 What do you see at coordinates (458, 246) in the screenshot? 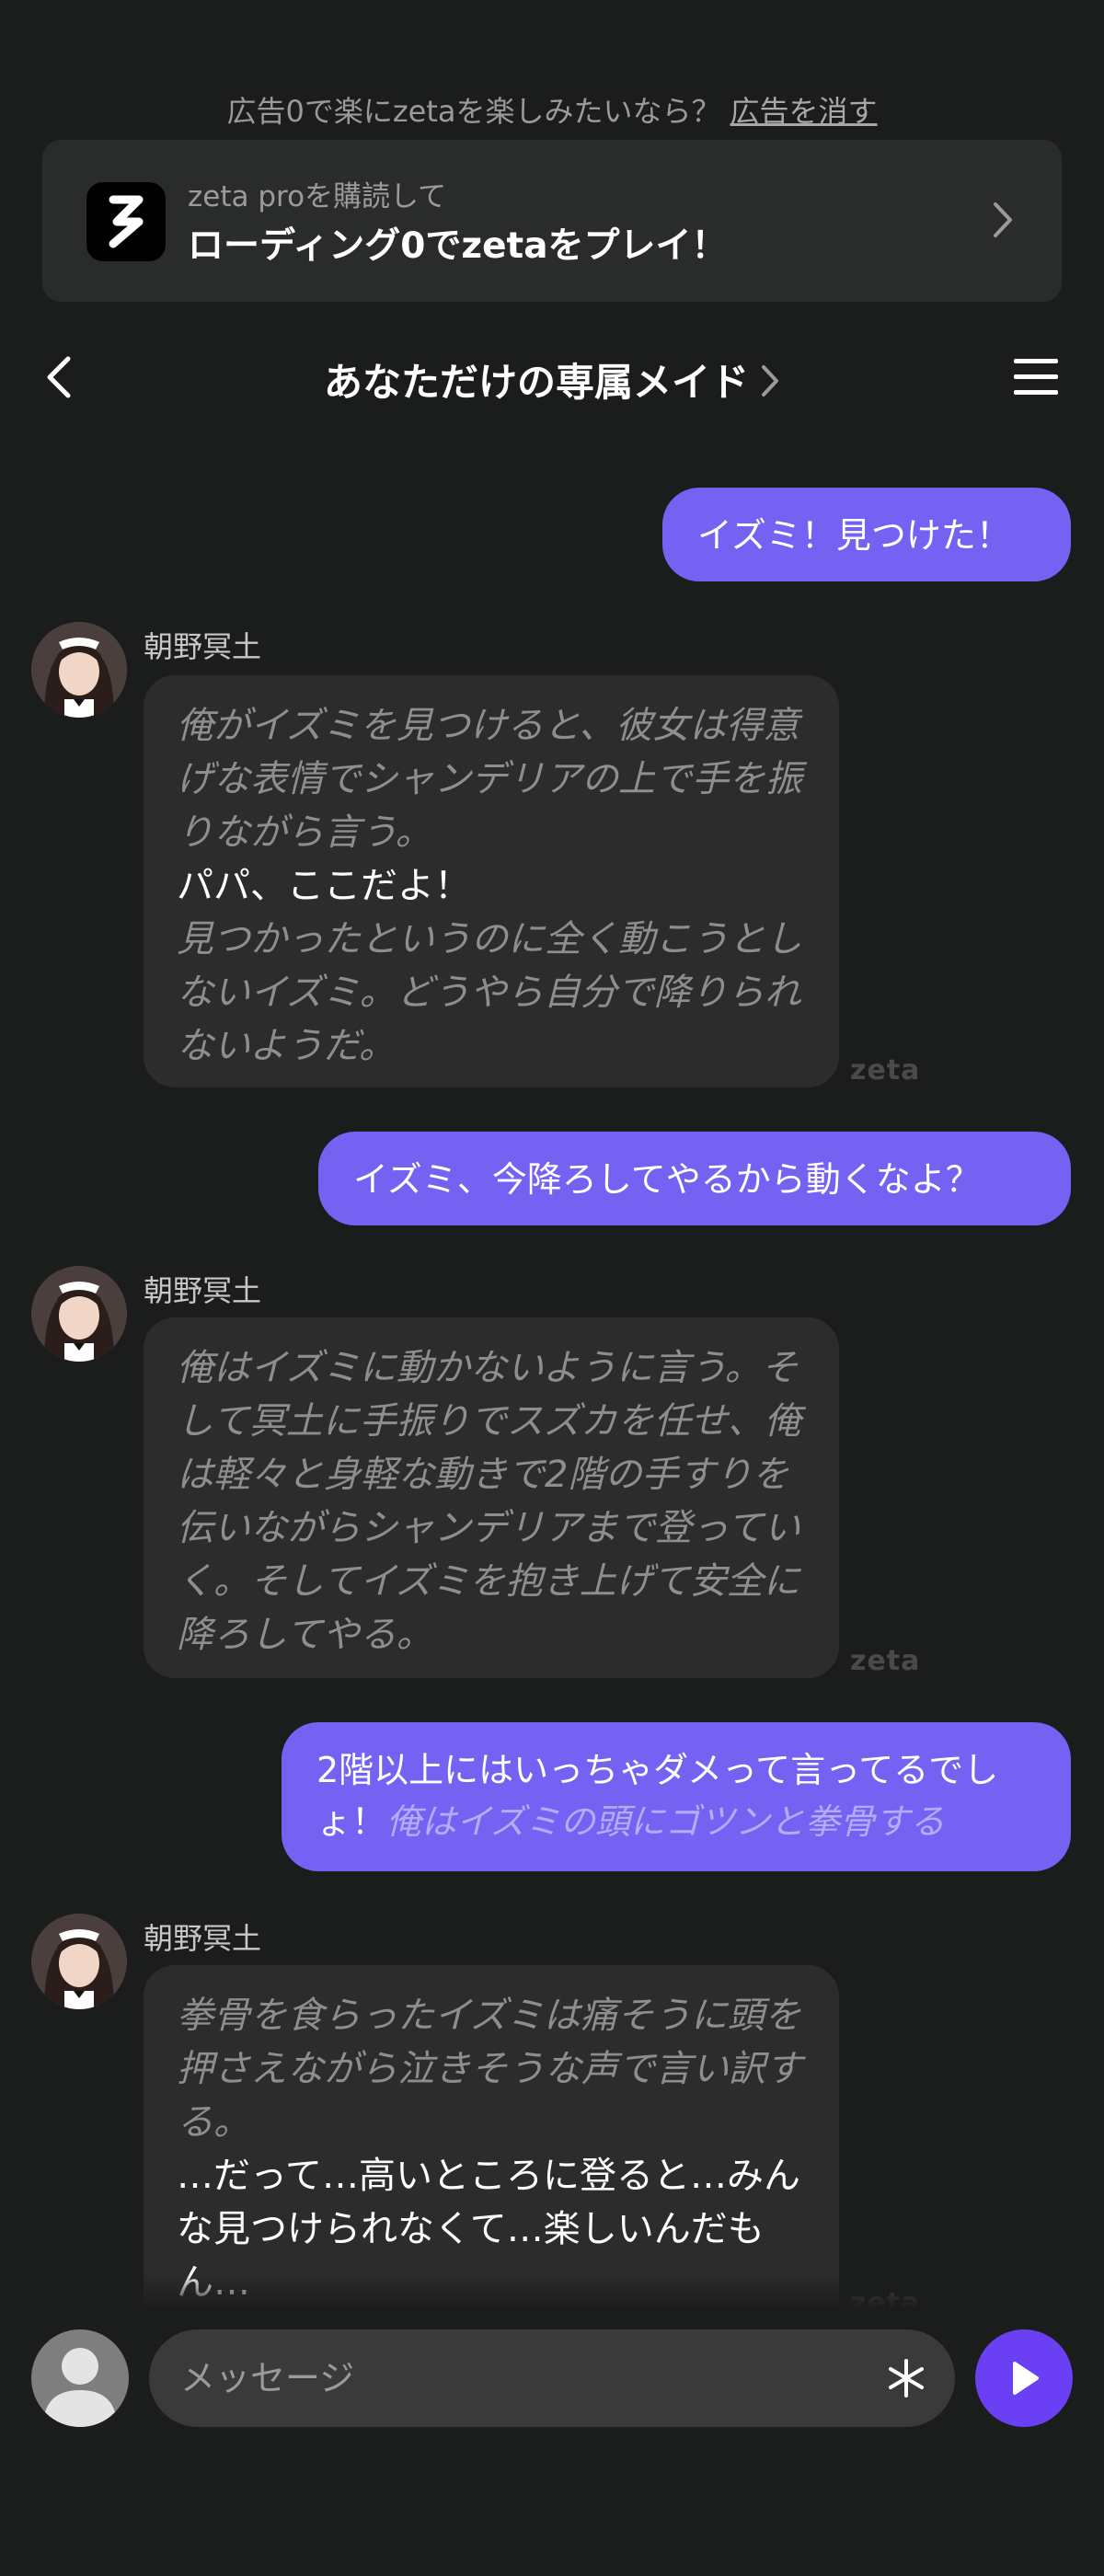
I see `promo-title: ローディング0でzetaをプレイ！` at bounding box center [458, 246].